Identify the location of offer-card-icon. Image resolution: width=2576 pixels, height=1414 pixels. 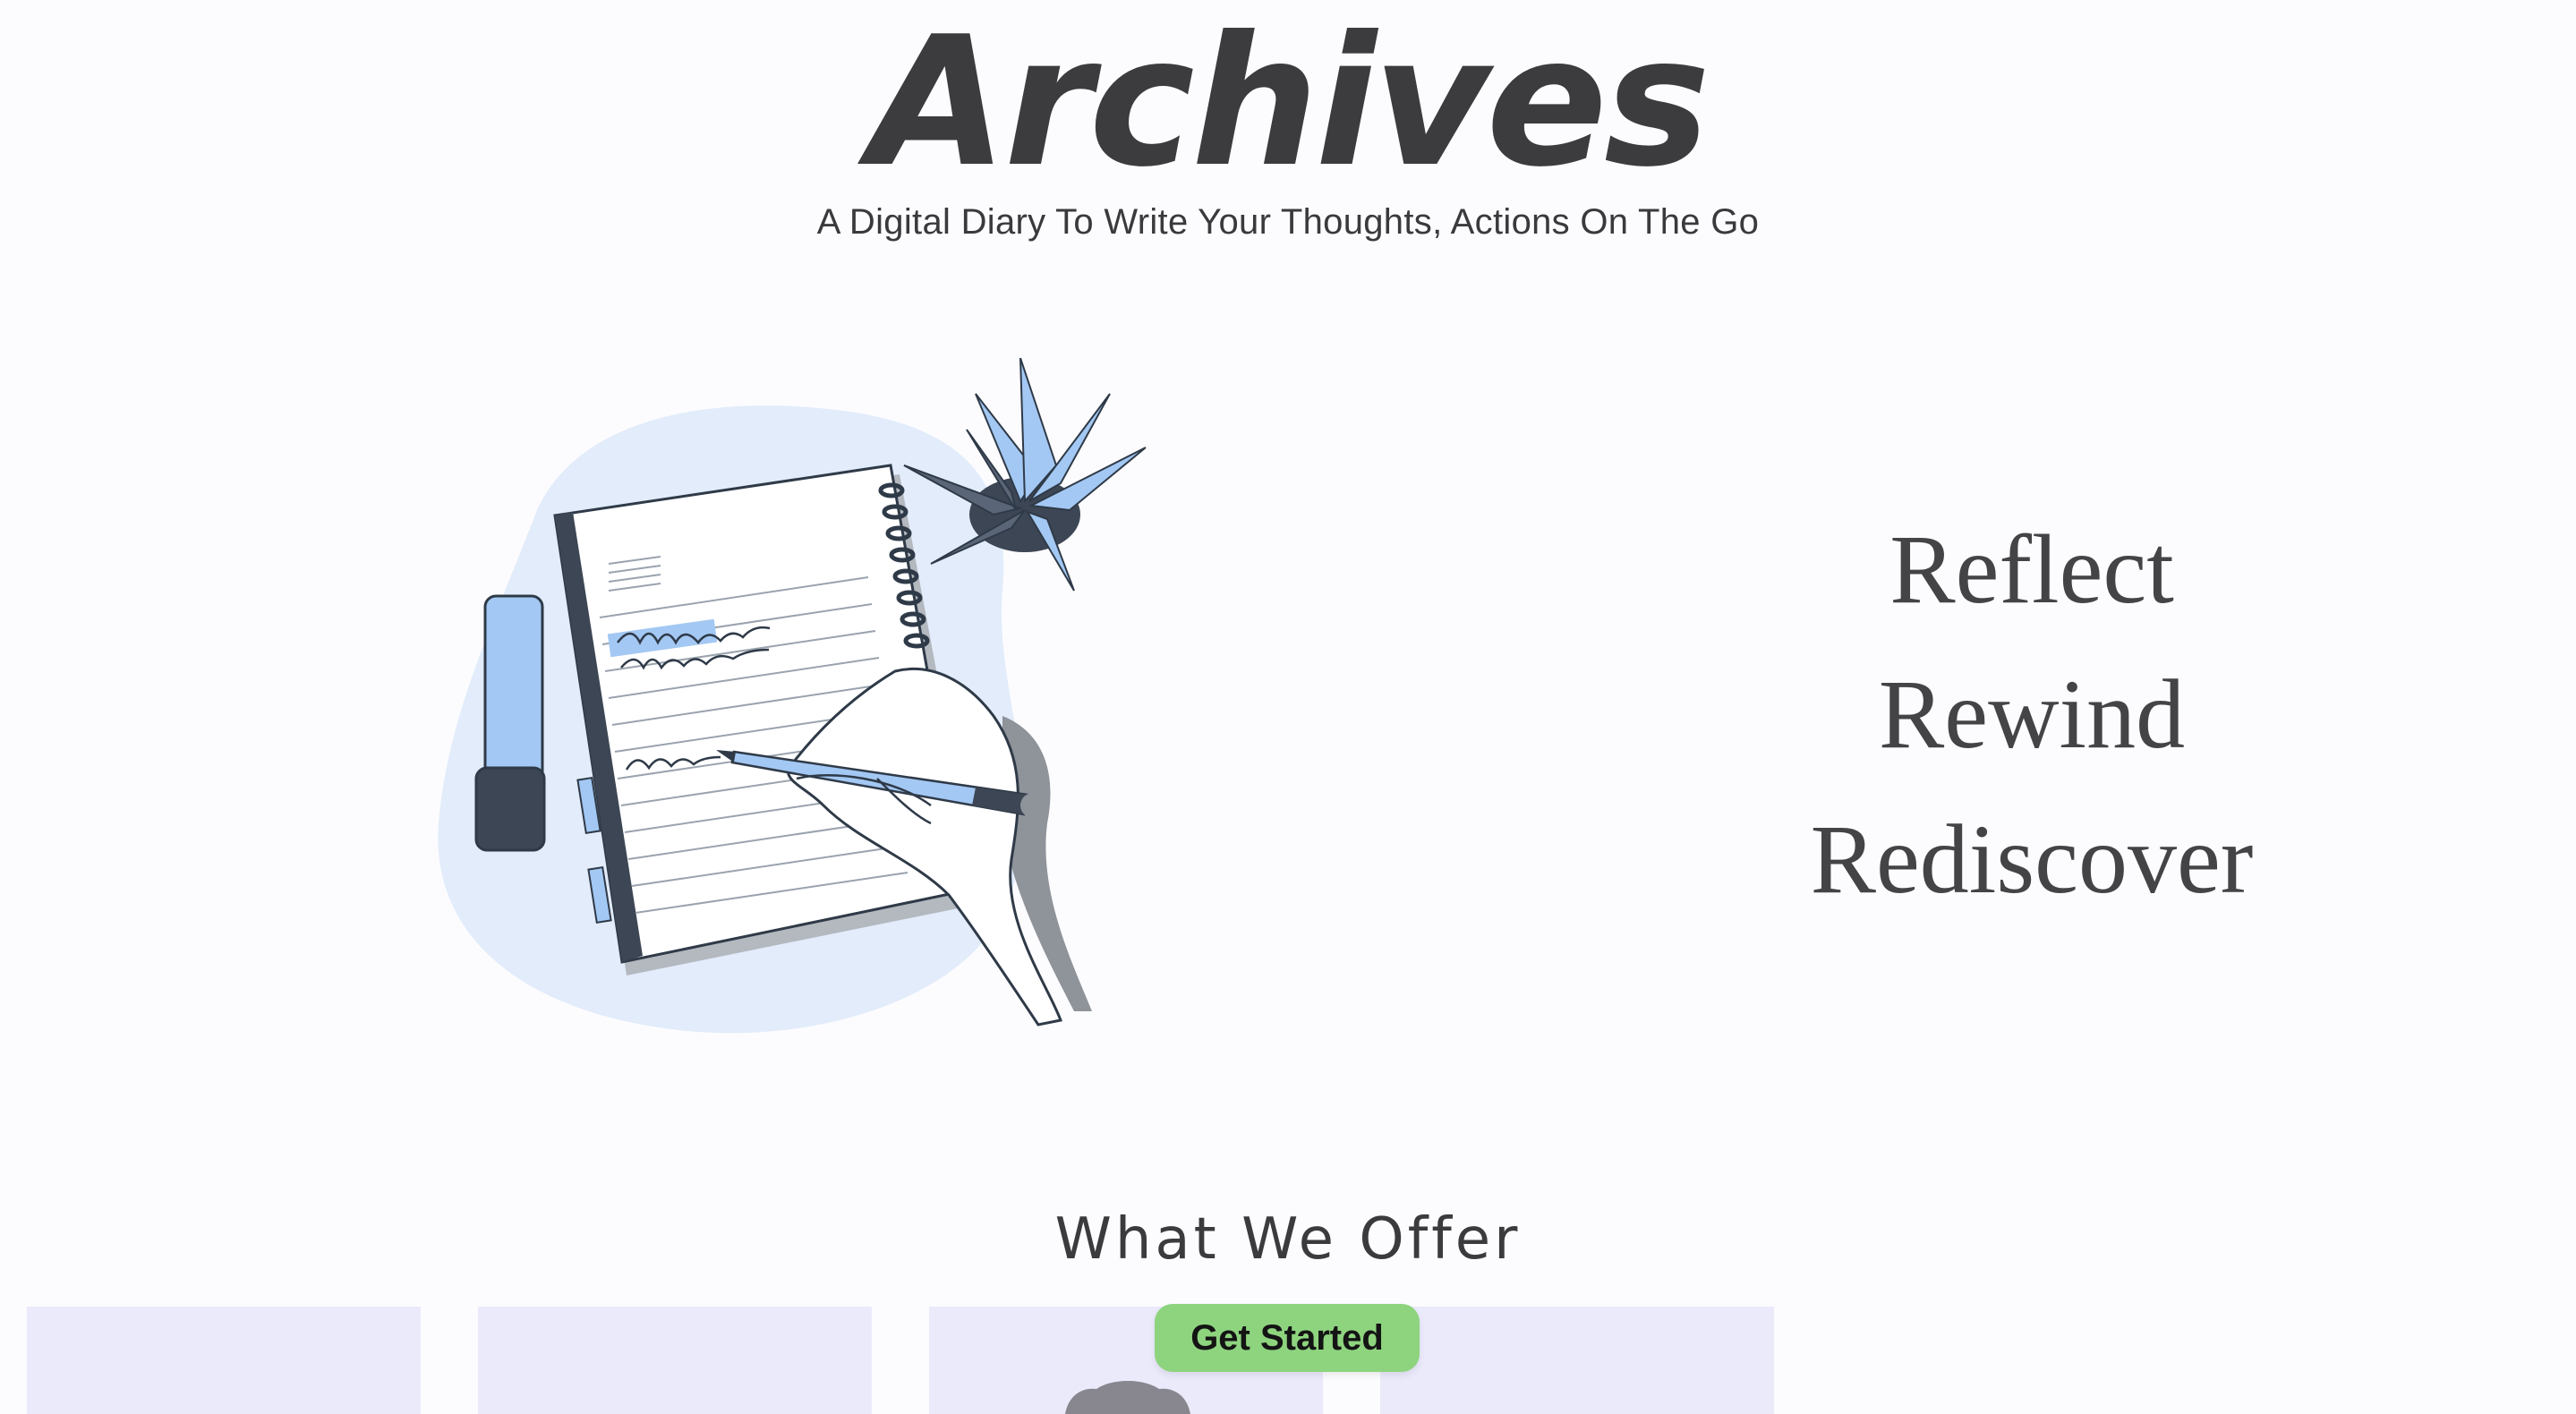
(1127, 1397).